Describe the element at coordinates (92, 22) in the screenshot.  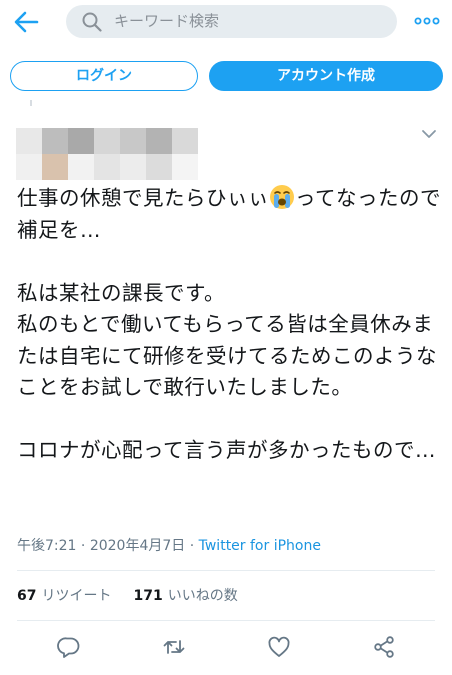
I see `search-icon` at that location.